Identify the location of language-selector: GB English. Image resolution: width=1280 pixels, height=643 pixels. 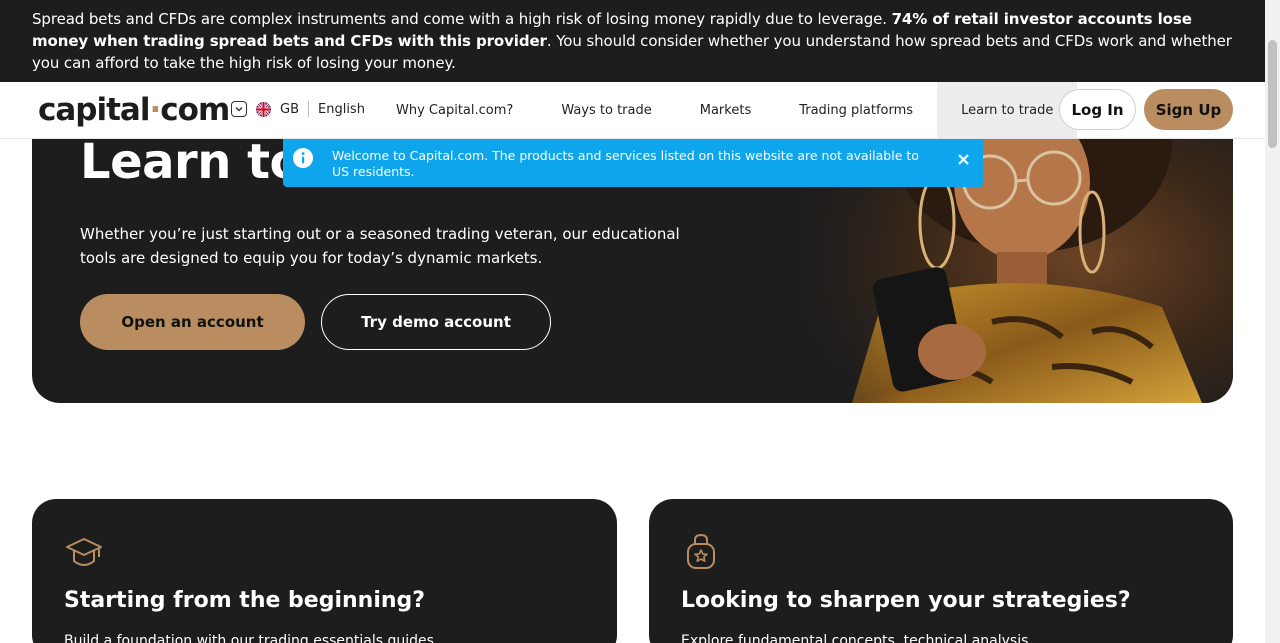
(298, 109).